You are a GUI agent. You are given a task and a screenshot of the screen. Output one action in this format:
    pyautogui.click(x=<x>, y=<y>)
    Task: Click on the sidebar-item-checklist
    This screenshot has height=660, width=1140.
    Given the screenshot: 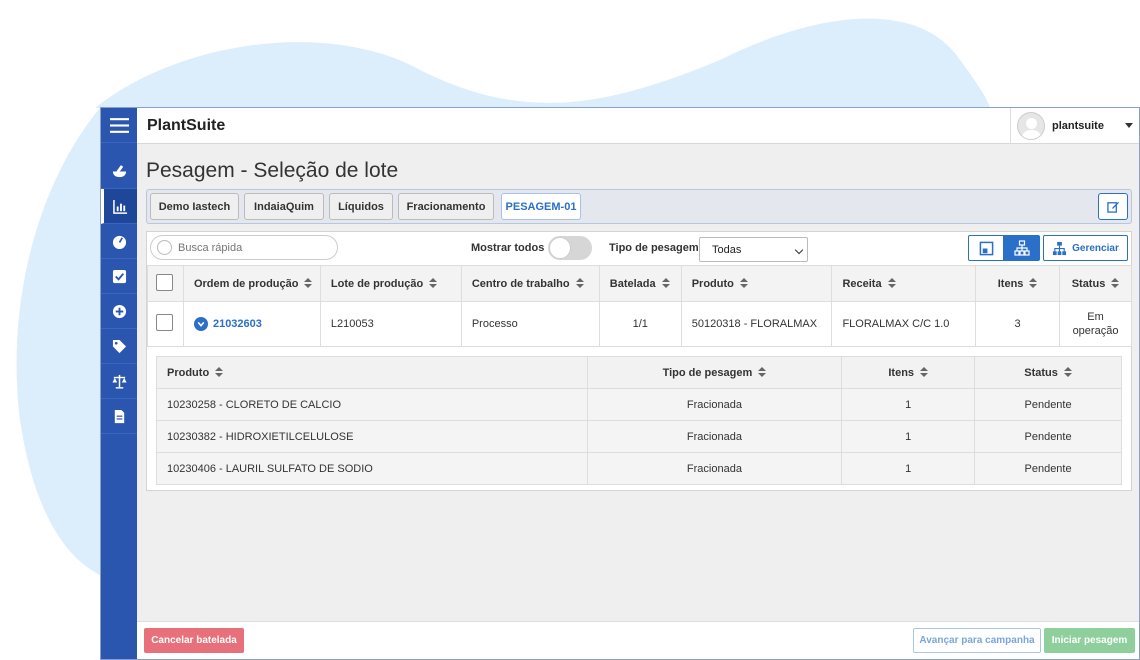 What is the action you would take?
    pyautogui.click(x=119, y=276)
    